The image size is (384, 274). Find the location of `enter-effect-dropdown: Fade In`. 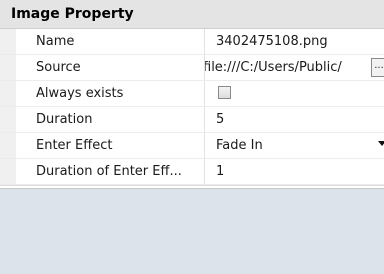

enter-effect-dropdown: Fade In is located at coordinates (294, 145).